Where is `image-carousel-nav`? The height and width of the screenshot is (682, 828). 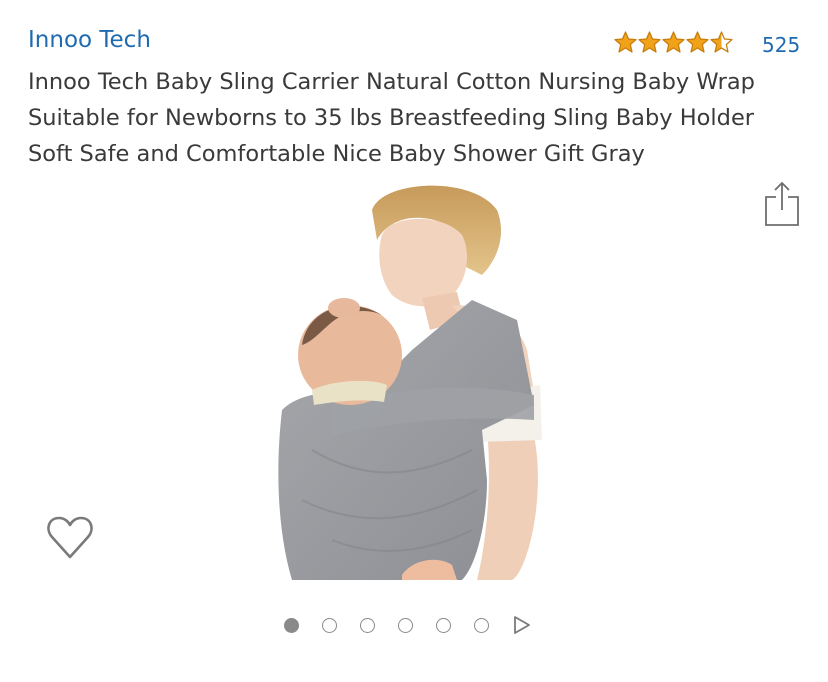 image-carousel-nav is located at coordinates (408, 625).